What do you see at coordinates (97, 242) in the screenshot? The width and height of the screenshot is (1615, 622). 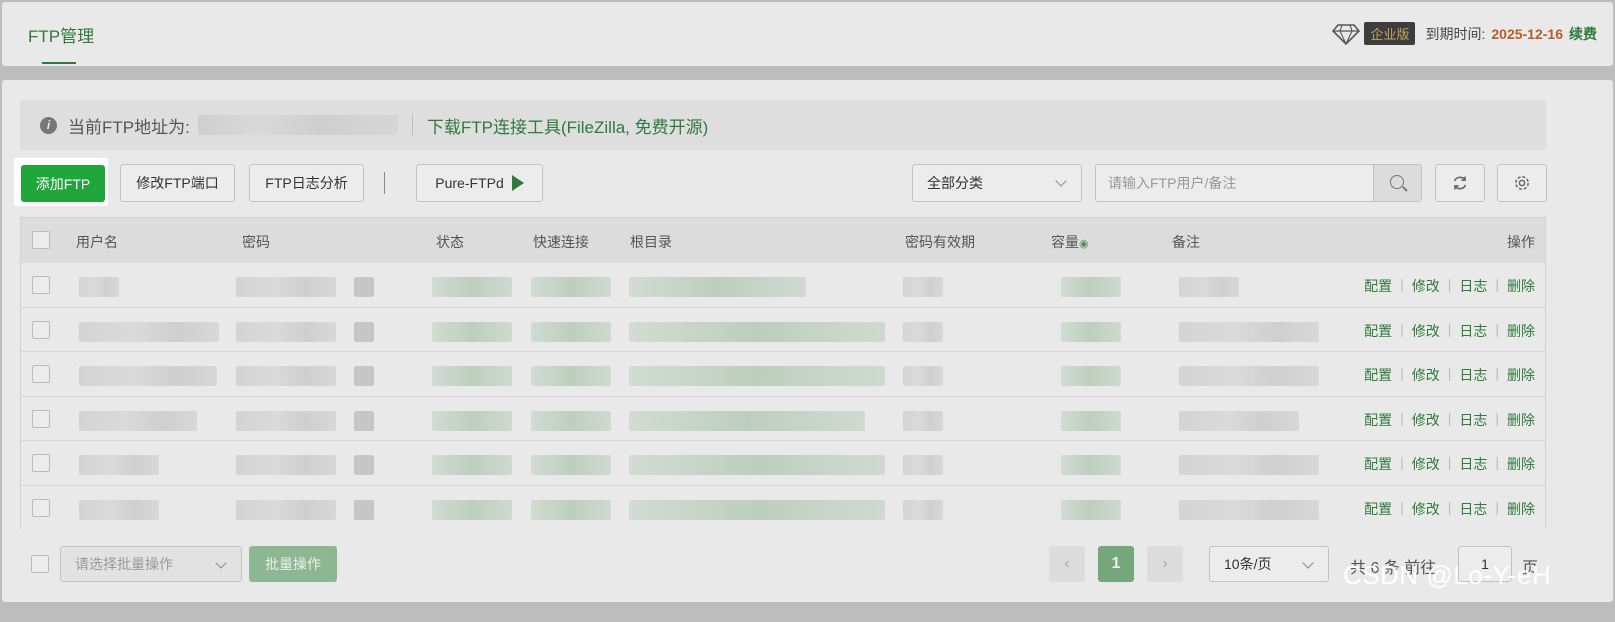 I see `col-username: 用户名` at bounding box center [97, 242].